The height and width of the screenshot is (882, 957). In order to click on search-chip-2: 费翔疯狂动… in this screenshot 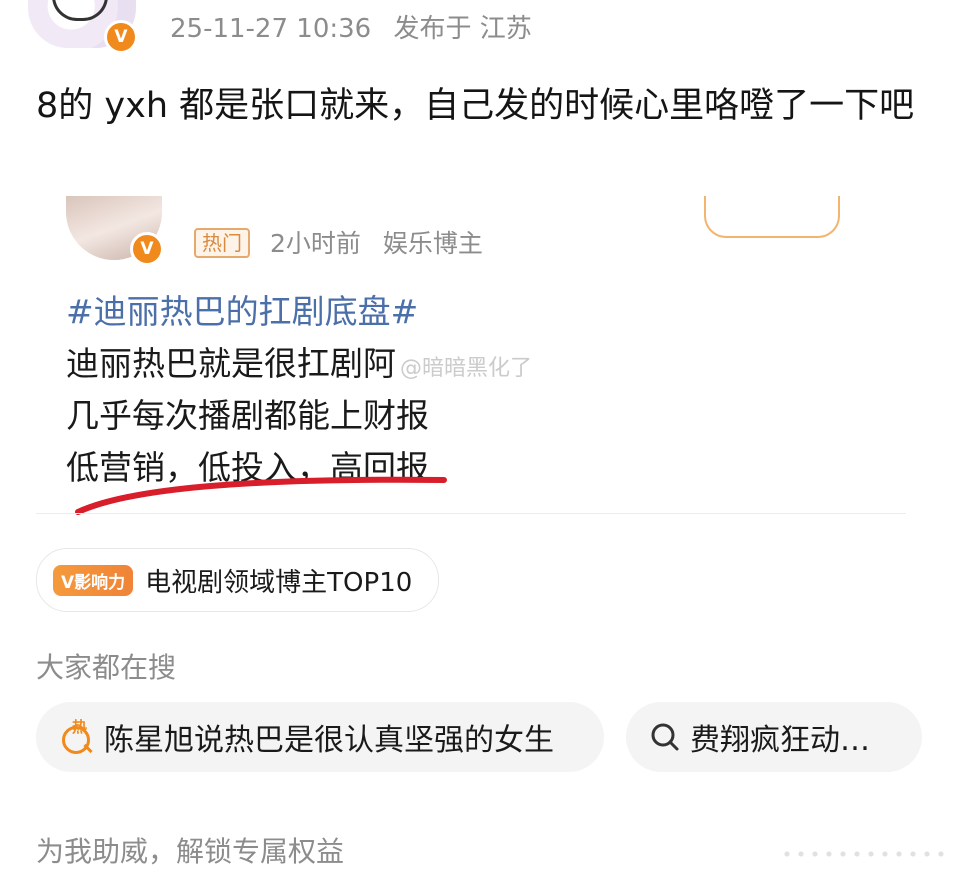, I will do `click(774, 737)`.